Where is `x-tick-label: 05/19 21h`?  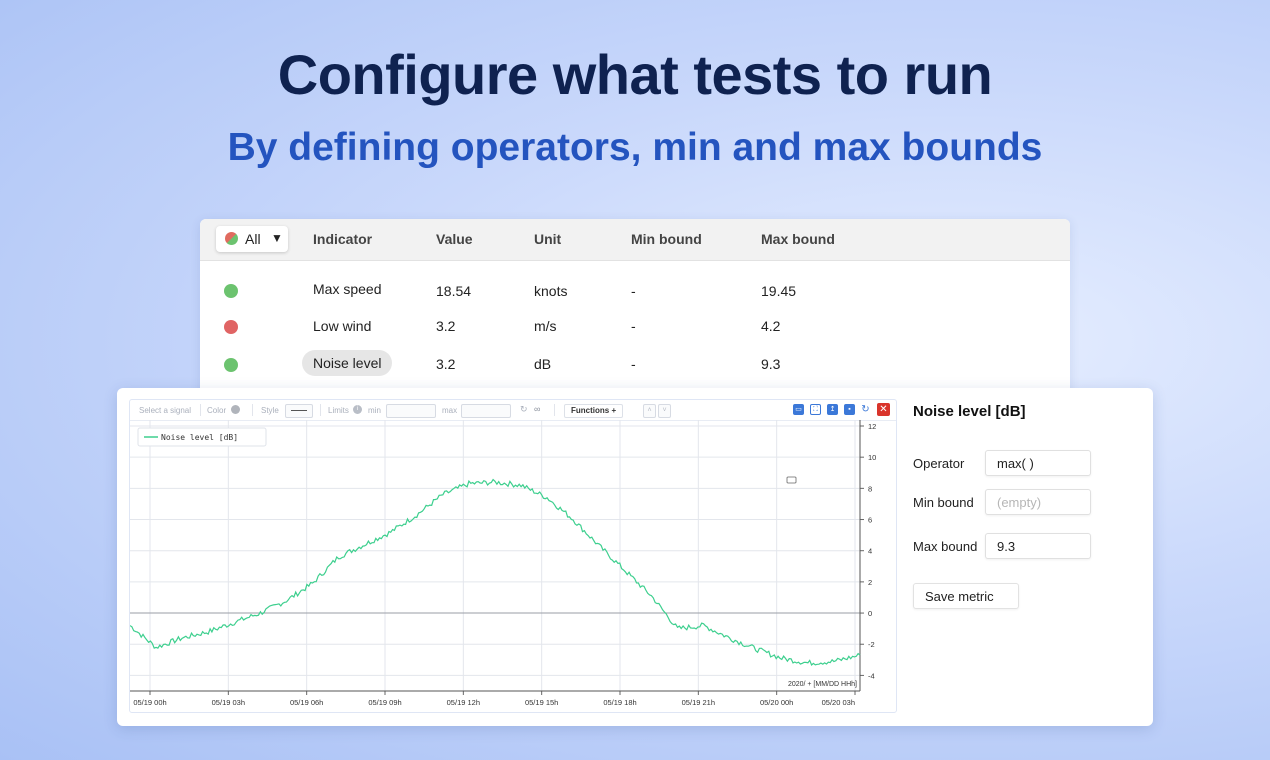 x-tick-label: 05/19 21h is located at coordinates (698, 702).